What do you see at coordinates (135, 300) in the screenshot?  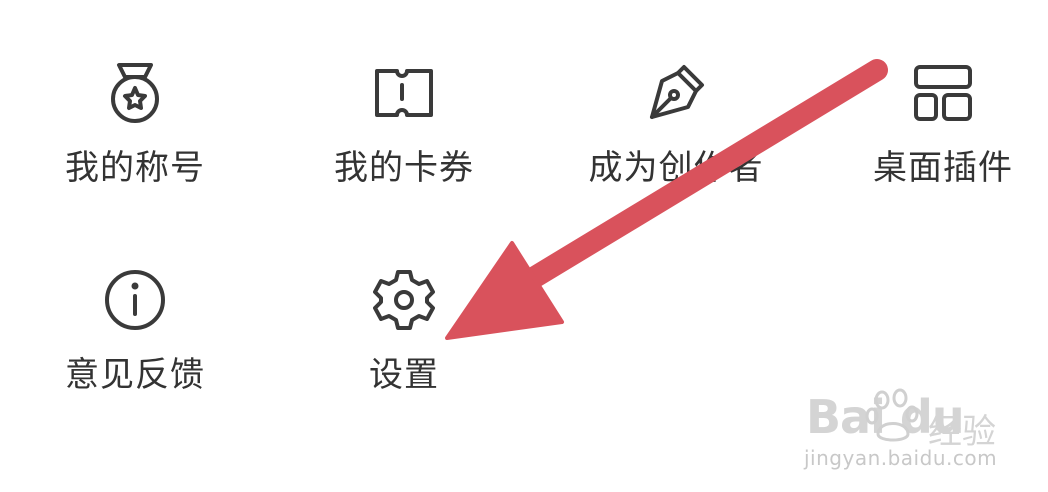 I see `info-icon` at bounding box center [135, 300].